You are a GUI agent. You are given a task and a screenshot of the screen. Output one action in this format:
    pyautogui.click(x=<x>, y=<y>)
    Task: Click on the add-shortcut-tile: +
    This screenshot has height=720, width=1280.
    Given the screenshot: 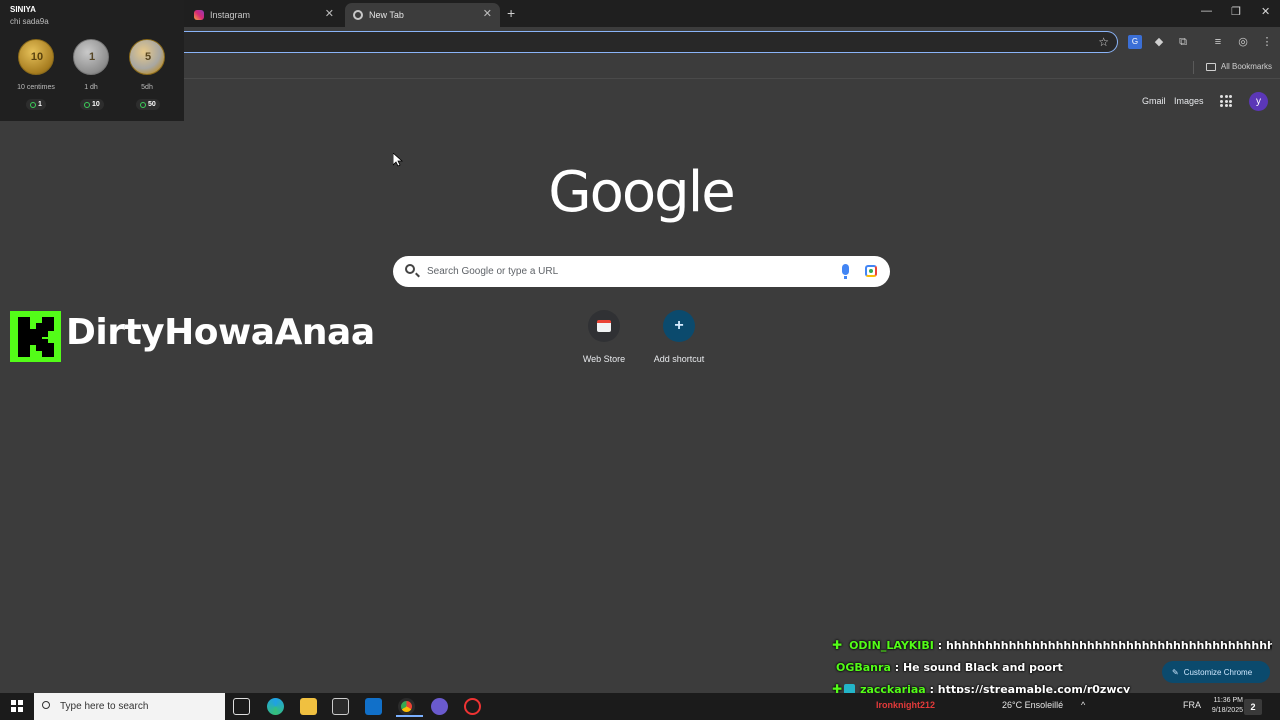 What is the action you would take?
    pyautogui.click(x=679, y=326)
    